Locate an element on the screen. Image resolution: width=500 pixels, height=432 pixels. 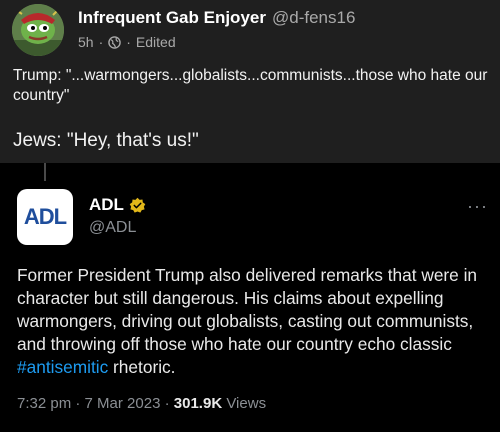
adl-avatar: ADL is located at coordinates (45, 217).